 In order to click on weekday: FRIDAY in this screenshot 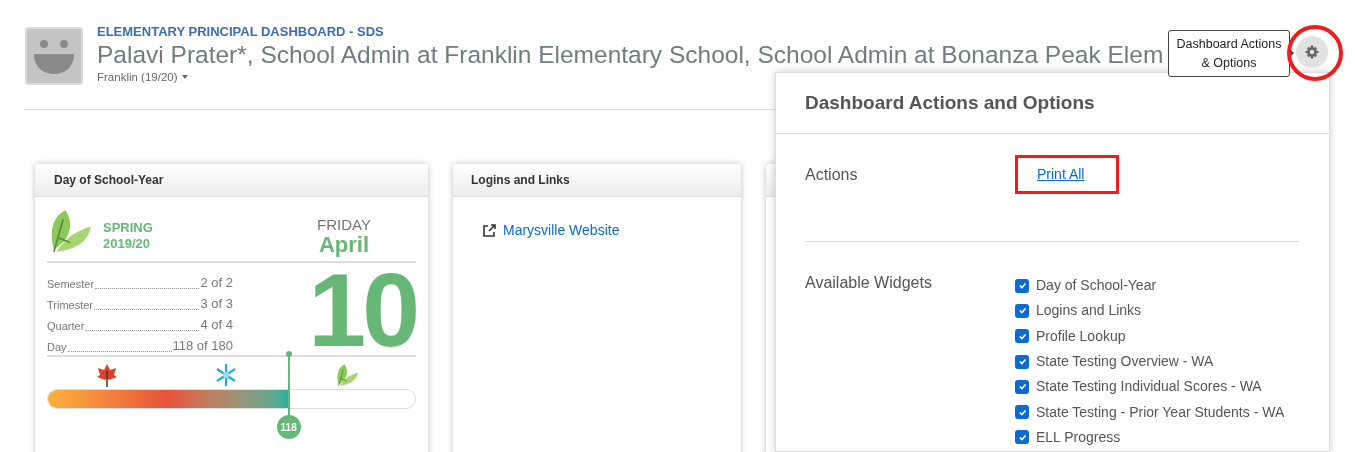, I will do `click(344, 224)`.